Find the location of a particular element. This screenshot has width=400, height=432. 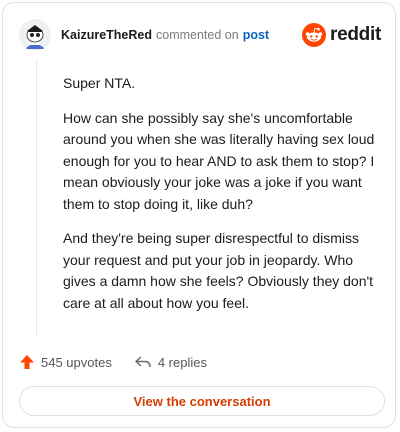

upvote-arrow-icon is located at coordinates (27, 362).